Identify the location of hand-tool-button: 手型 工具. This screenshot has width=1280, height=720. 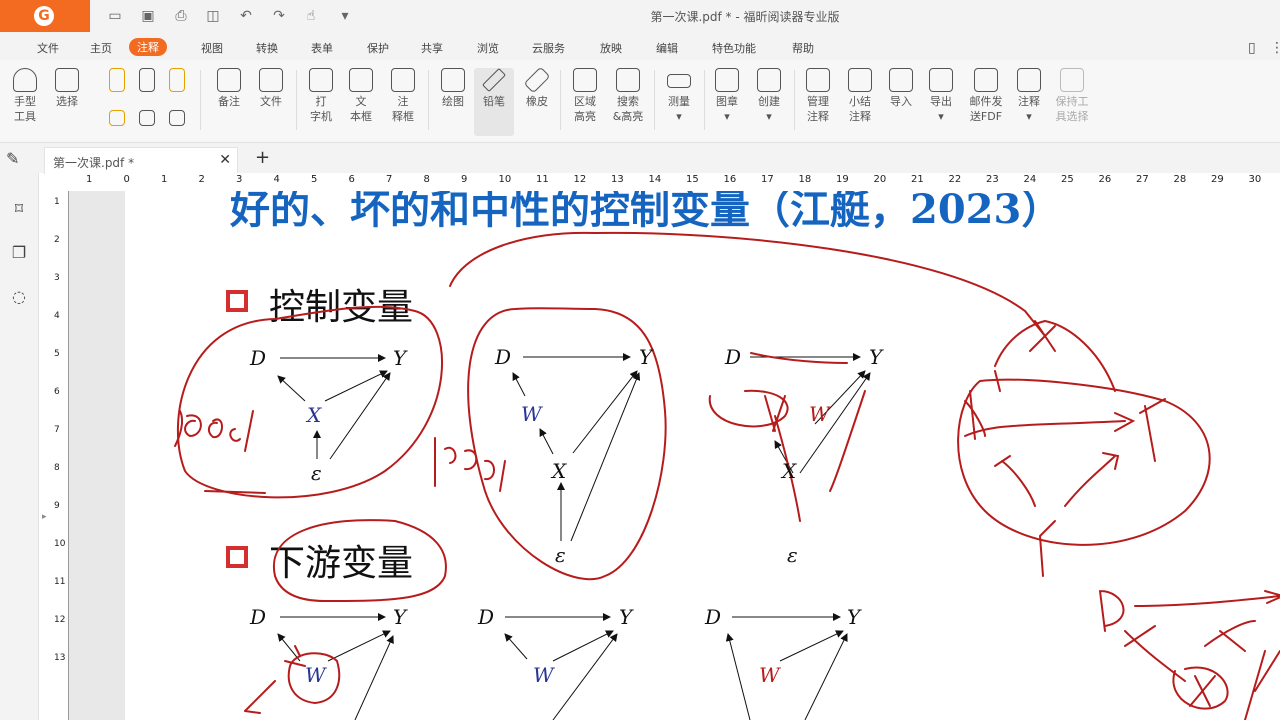
(25, 96).